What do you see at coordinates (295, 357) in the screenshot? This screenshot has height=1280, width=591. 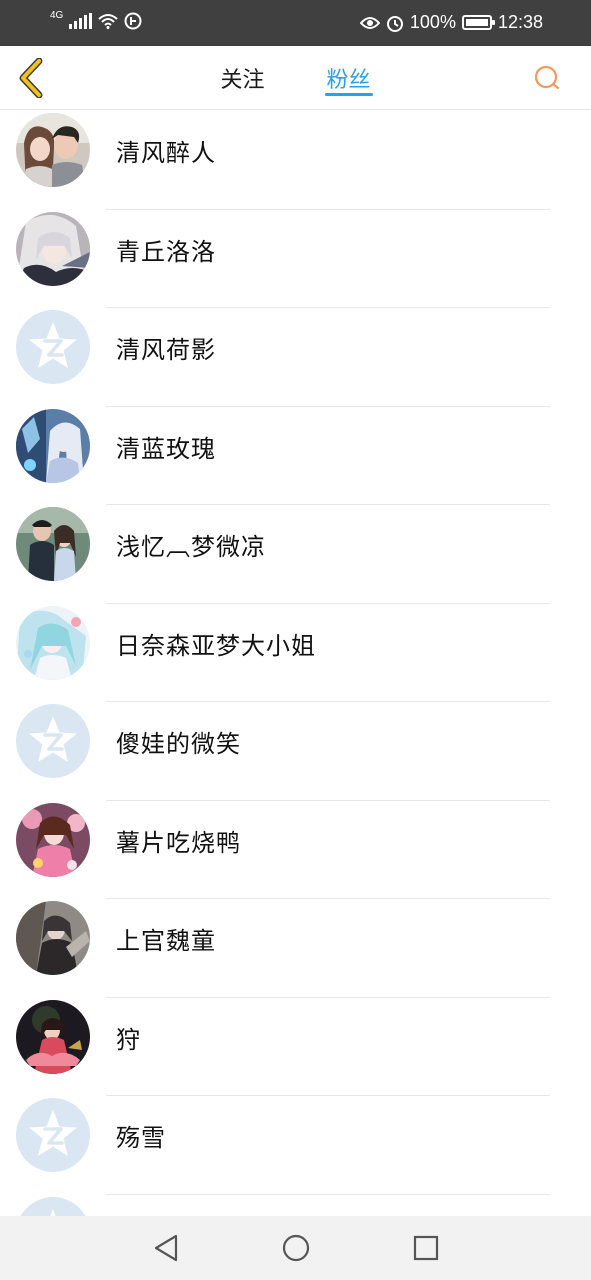 I see `fan-list-item: 清风荷影` at bounding box center [295, 357].